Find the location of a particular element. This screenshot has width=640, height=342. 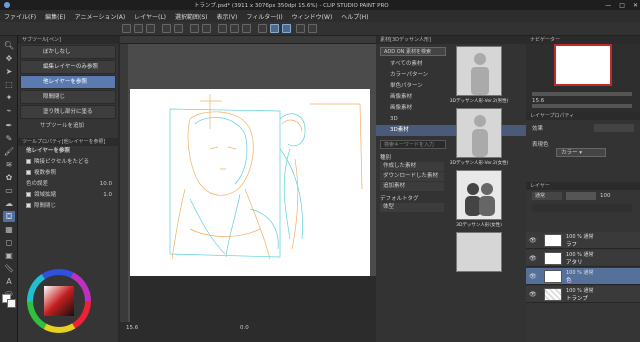

minimize-button: — is located at coordinates (608, 5).